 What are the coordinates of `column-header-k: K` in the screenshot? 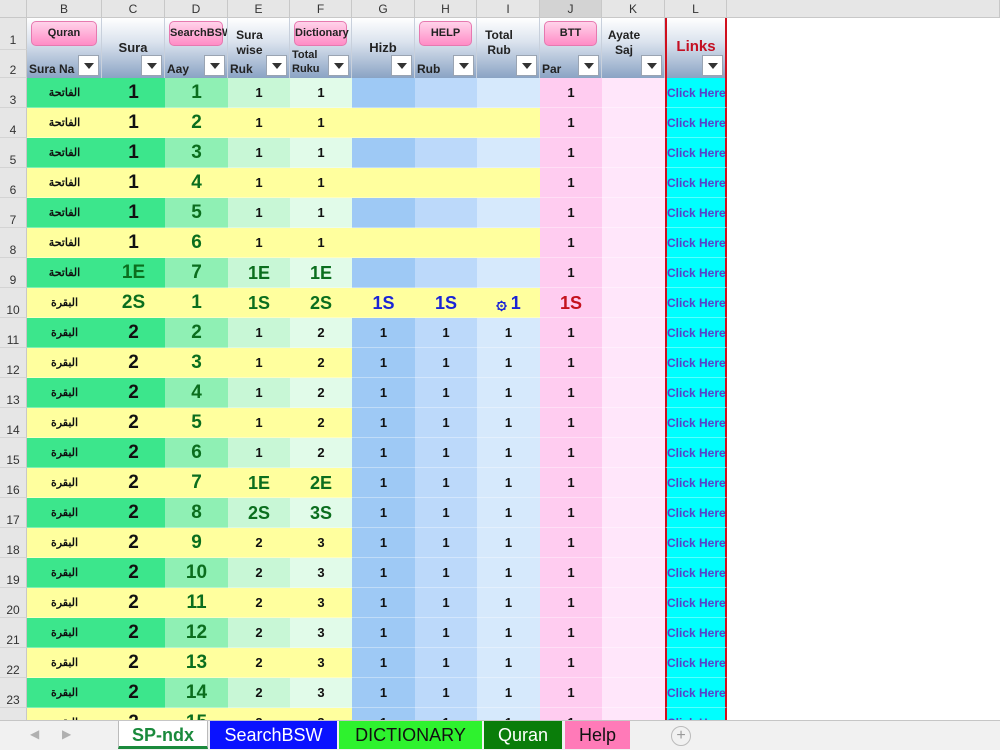 It's located at (633, 9).